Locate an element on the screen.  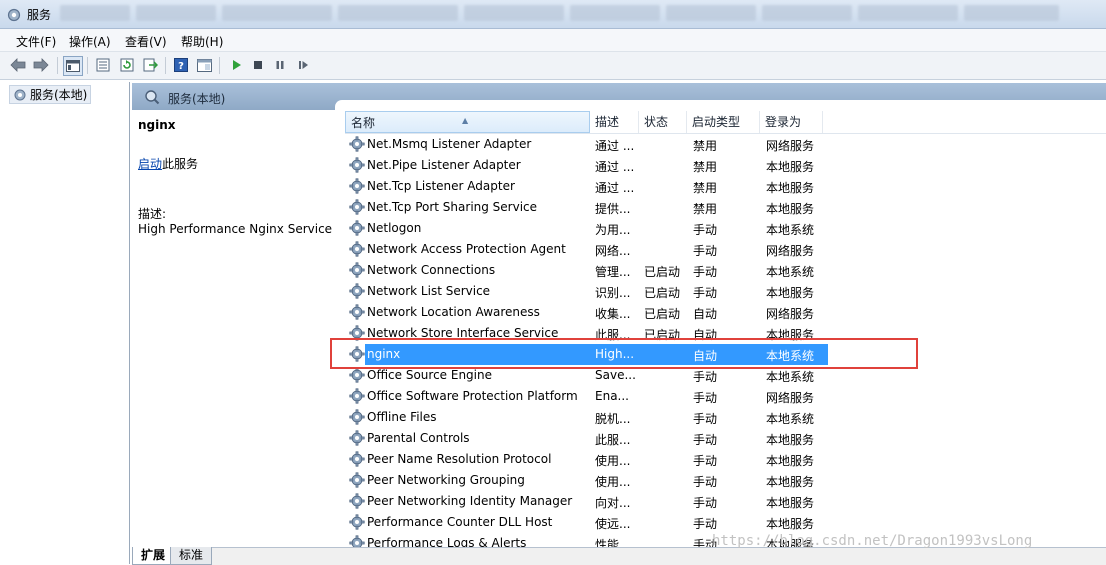
menu-action: 操作(A) is located at coordinates (90, 41).